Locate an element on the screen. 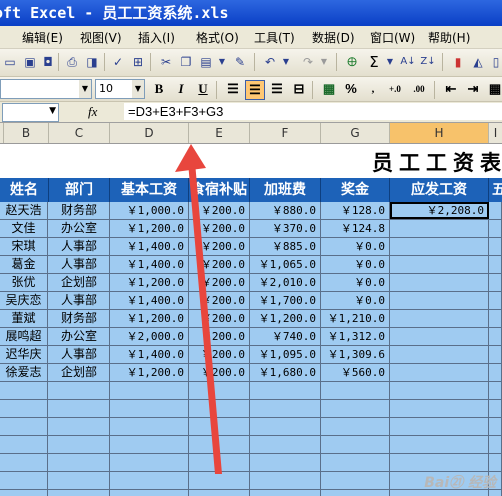  cell-bonus: ￥560.0 is located at coordinates (355, 372).